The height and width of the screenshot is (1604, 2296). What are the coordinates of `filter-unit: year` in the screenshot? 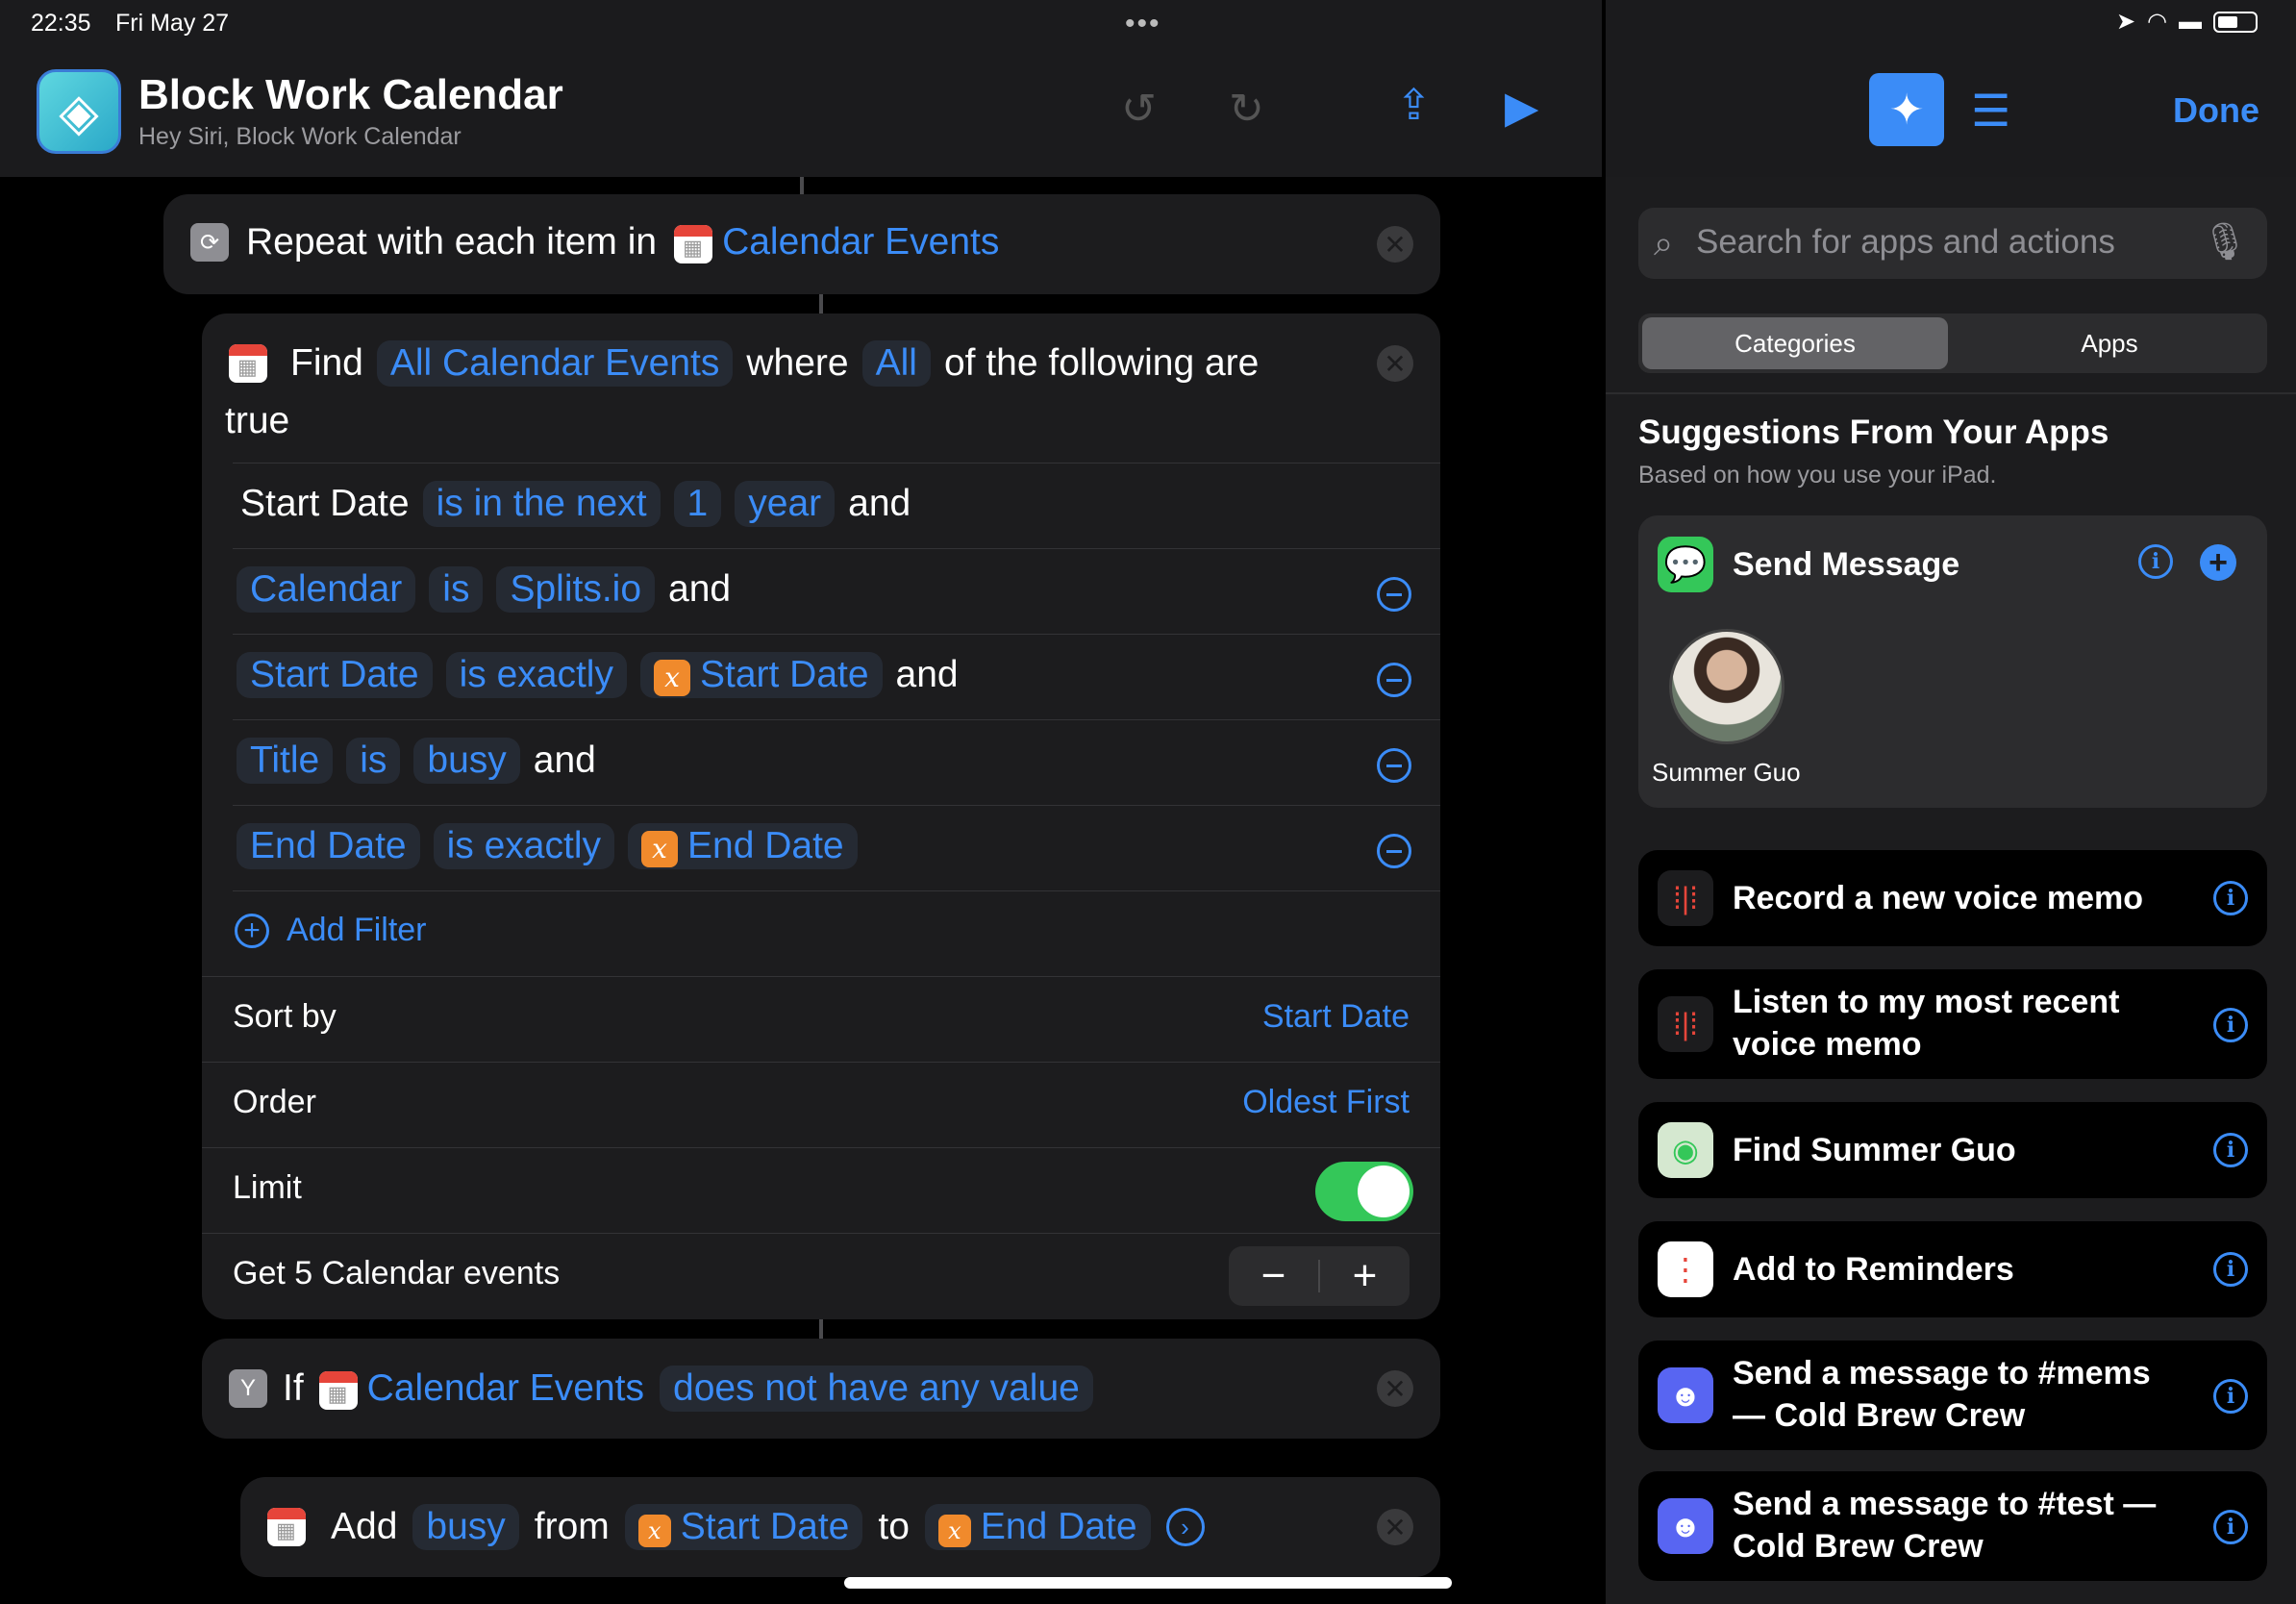 It's located at (785, 504).